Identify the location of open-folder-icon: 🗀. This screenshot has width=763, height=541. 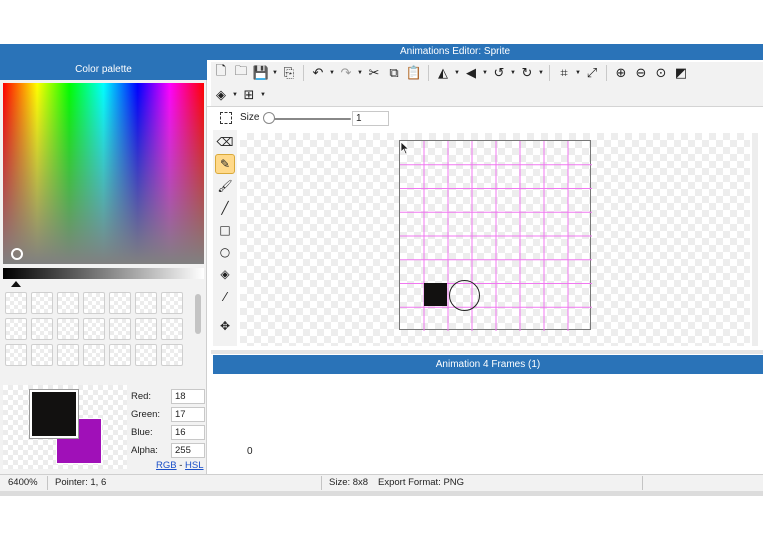
(241, 73).